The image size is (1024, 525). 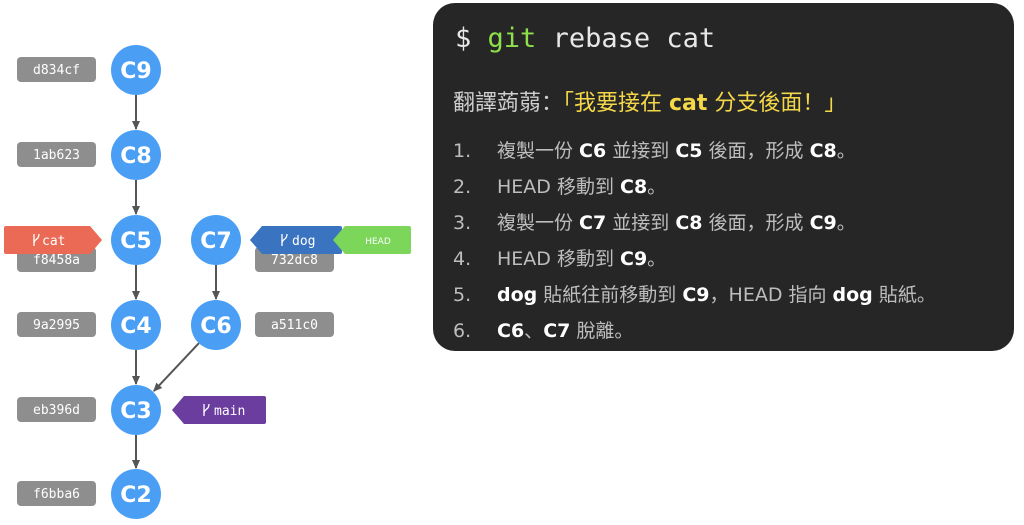 What do you see at coordinates (694, 331) in the screenshot?
I see `step-item: 6. C6、C7 脫離。` at bounding box center [694, 331].